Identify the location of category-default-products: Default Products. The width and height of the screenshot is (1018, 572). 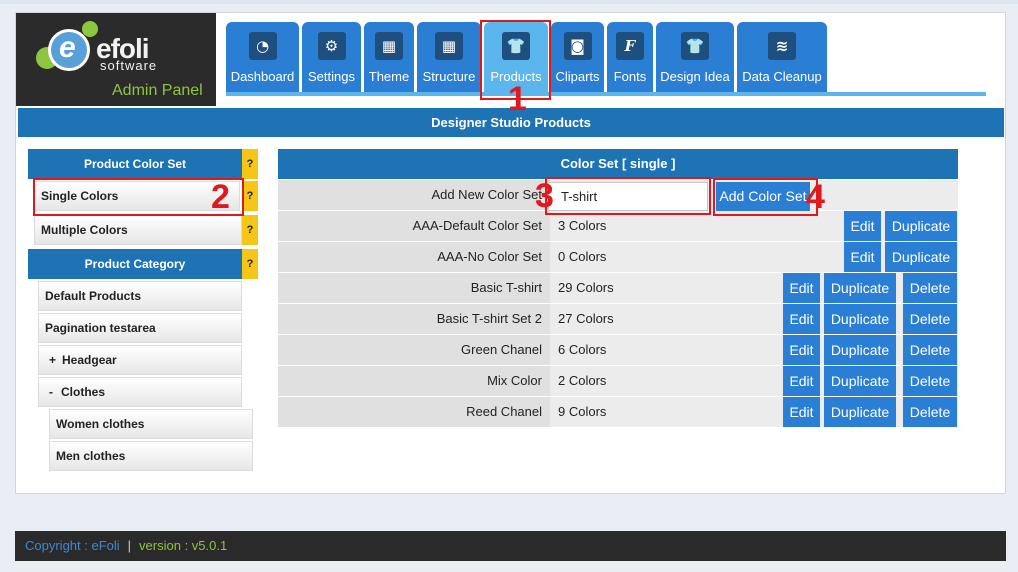
(140, 296).